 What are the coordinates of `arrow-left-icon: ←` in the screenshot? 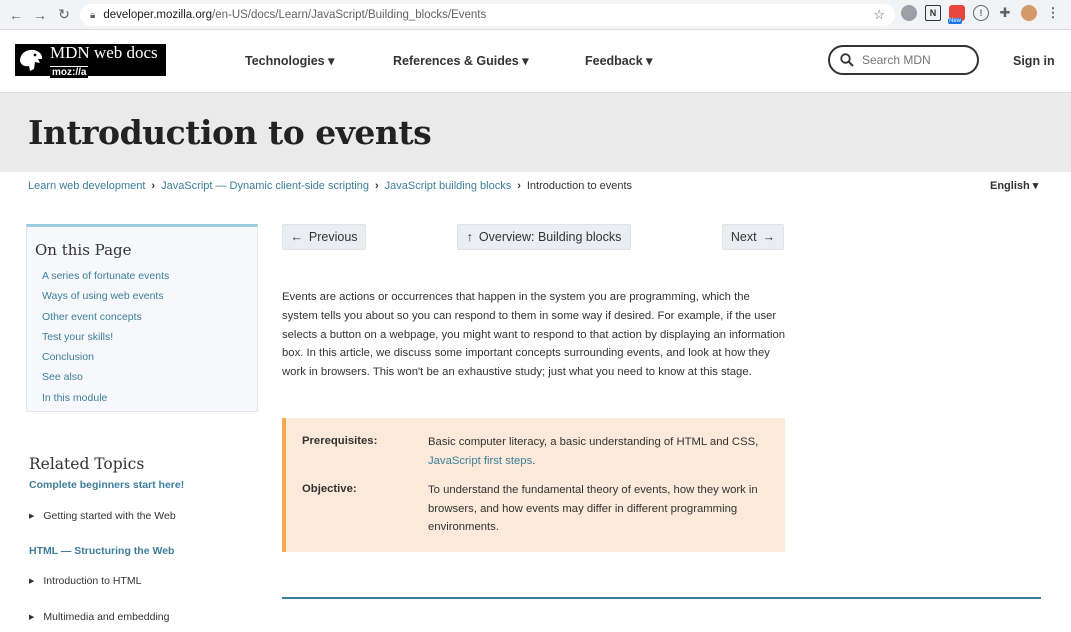 It's located at (296, 237).